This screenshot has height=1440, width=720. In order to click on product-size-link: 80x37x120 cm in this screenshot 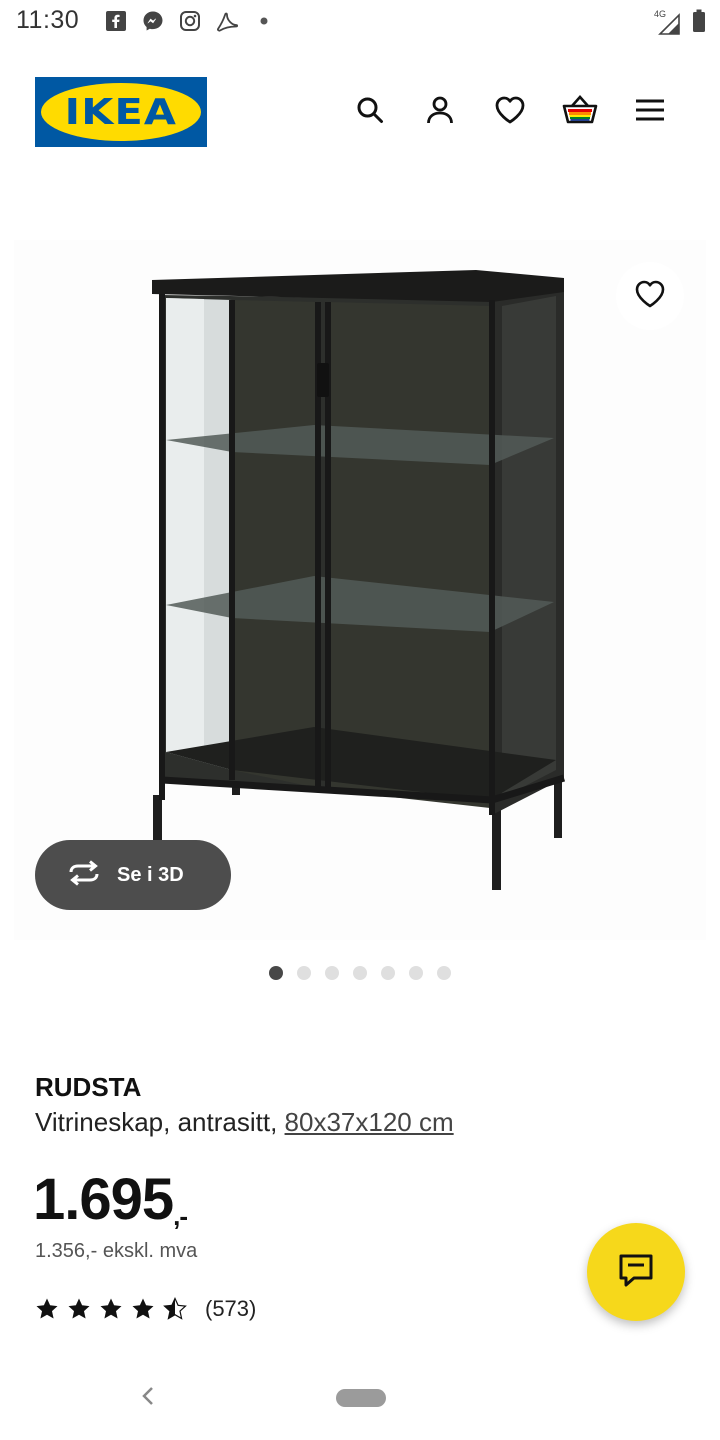, I will do `click(369, 1122)`.